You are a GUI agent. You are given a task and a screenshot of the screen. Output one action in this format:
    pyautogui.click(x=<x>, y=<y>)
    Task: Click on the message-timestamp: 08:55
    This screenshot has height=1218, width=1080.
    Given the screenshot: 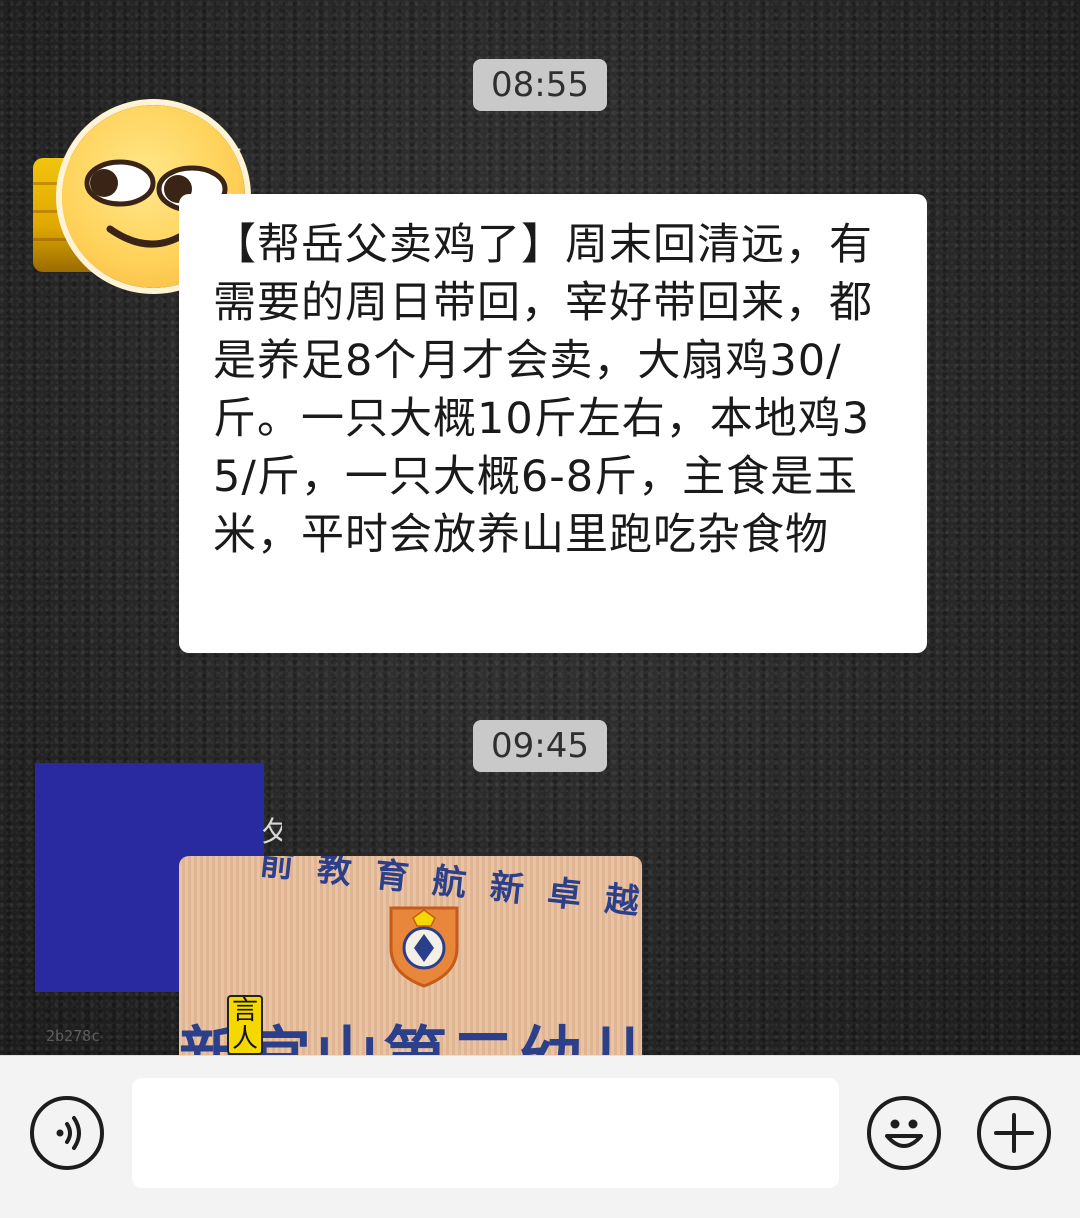 What is the action you would take?
    pyautogui.click(x=540, y=85)
    